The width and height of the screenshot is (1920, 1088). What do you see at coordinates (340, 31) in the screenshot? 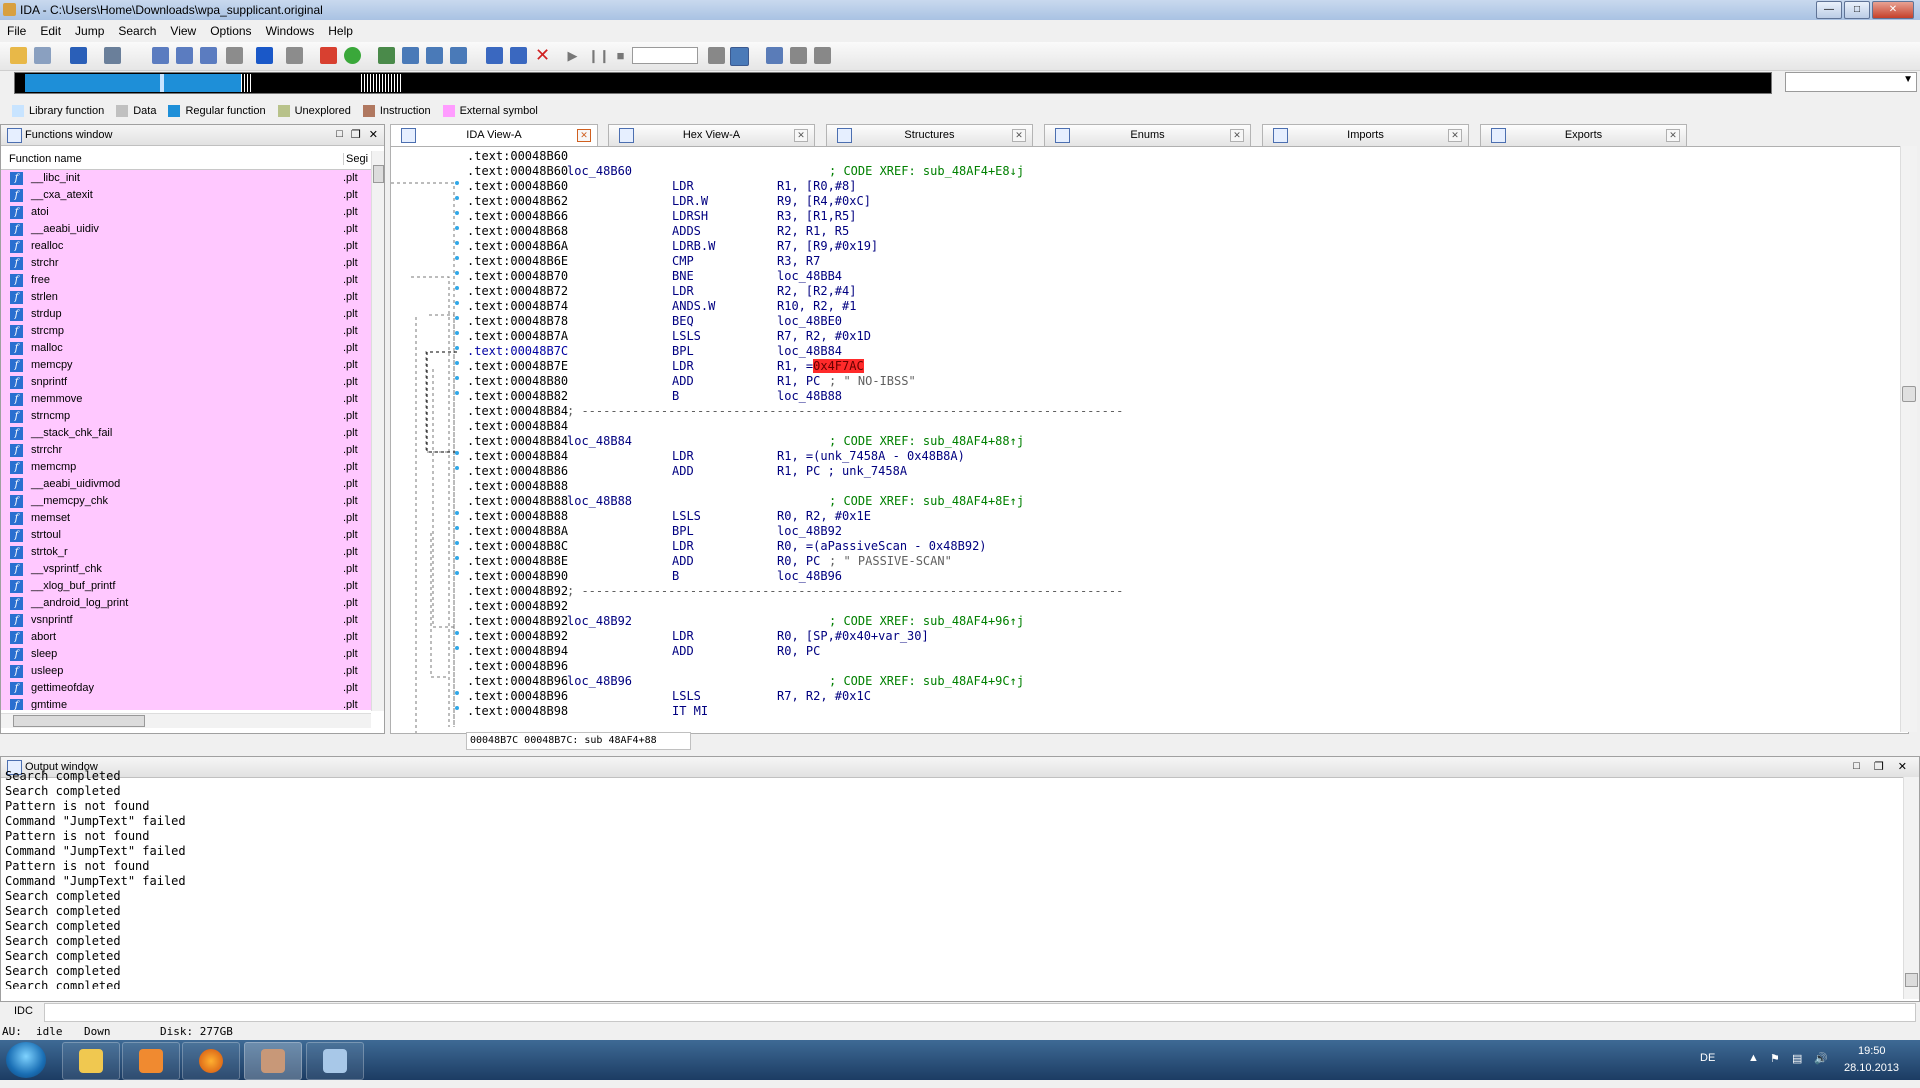
I see `menu-help: Help` at bounding box center [340, 31].